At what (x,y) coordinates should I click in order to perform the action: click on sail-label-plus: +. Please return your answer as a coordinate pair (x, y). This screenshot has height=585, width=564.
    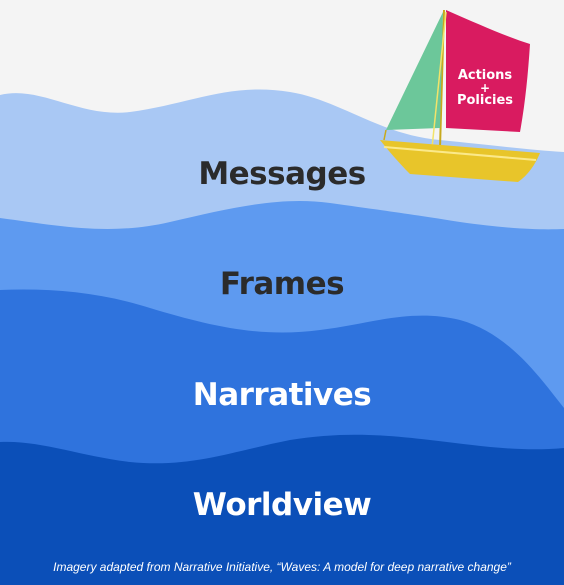
    Looking at the image, I should click on (485, 88).